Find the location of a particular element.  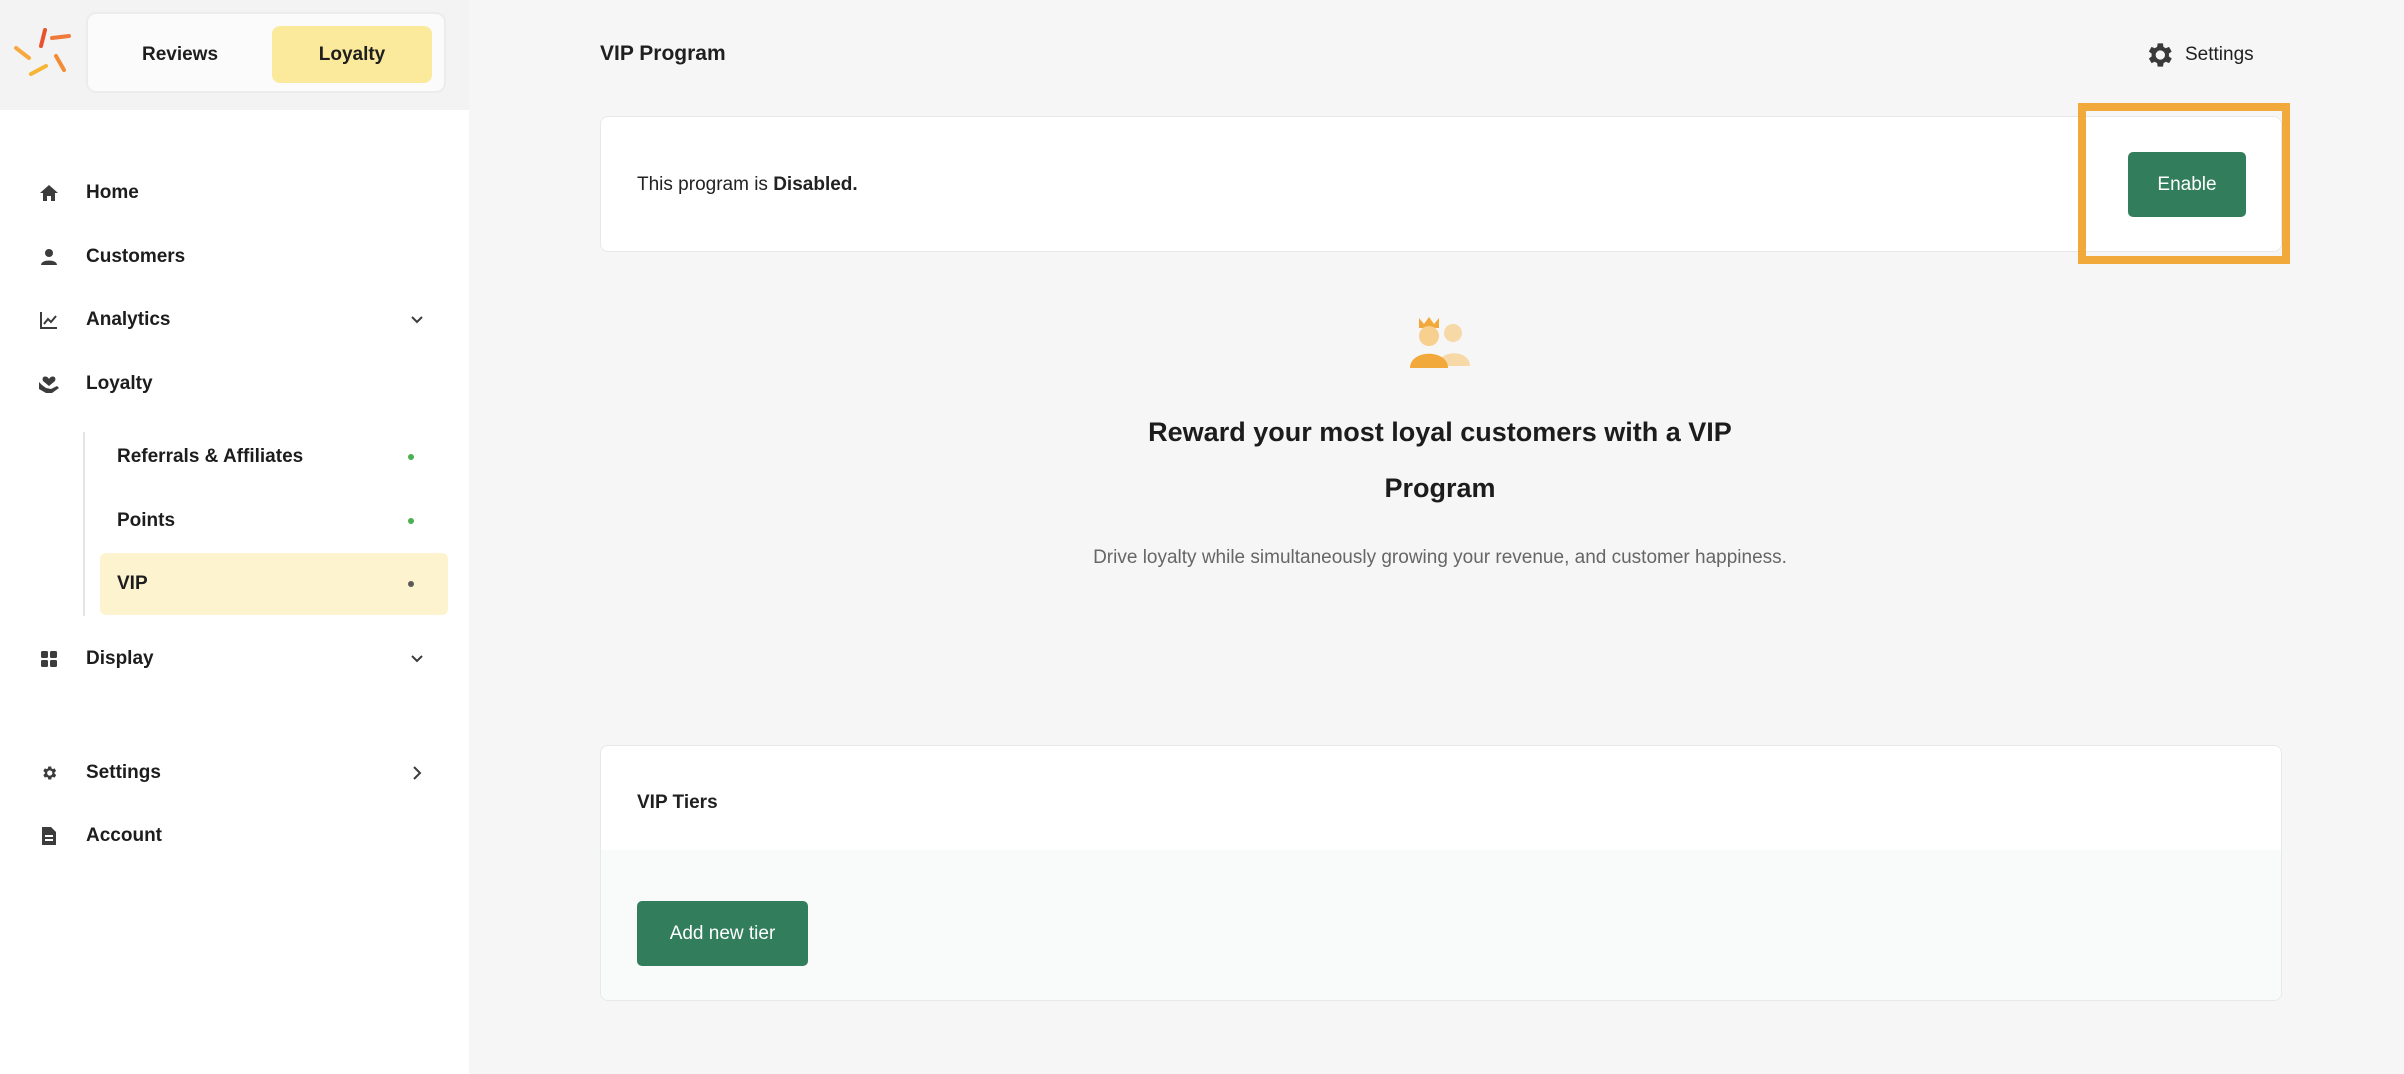

sidebar-item-account: Account is located at coordinates (238, 836).